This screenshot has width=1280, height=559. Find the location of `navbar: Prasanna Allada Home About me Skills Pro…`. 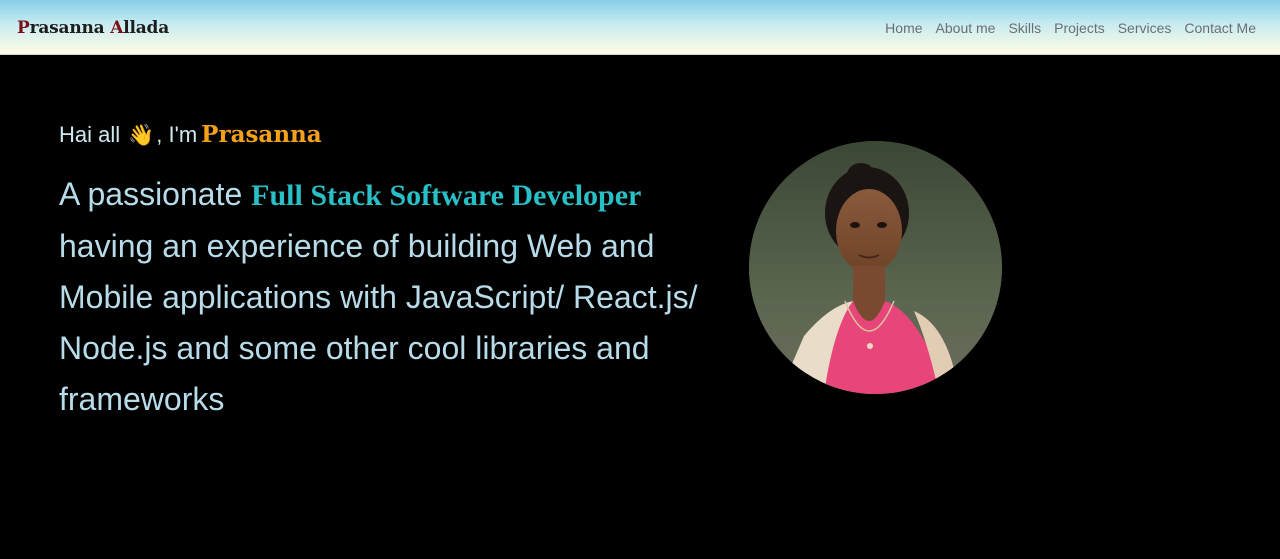

navbar: Prasanna Allada Home About me Skills Pro… is located at coordinates (640, 27).